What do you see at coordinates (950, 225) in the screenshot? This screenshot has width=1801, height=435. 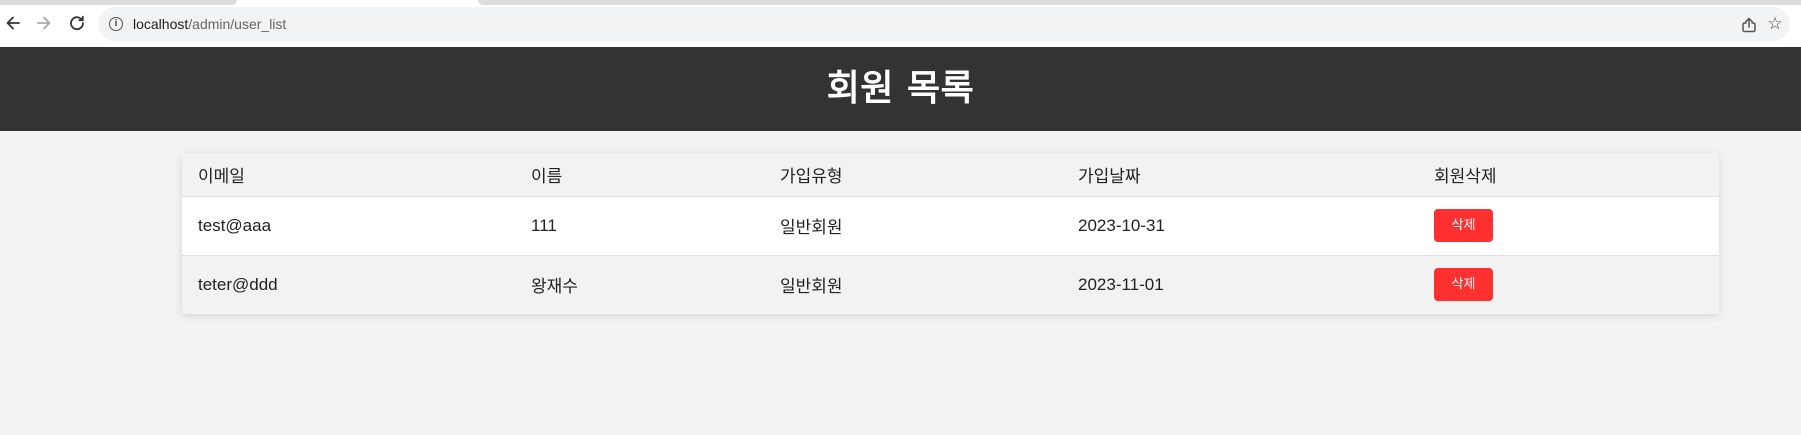 I see `table-row: test@aaa 111 일반회원 2023-10-31 삭제` at bounding box center [950, 225].